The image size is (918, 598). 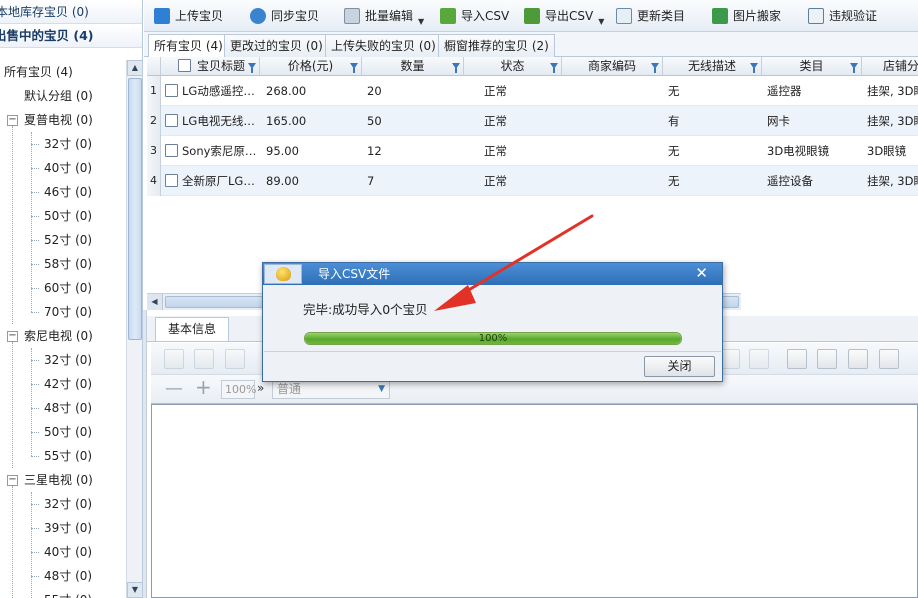 I want to click on sync-button: 同步宝贝, so click(x=284, y=16).